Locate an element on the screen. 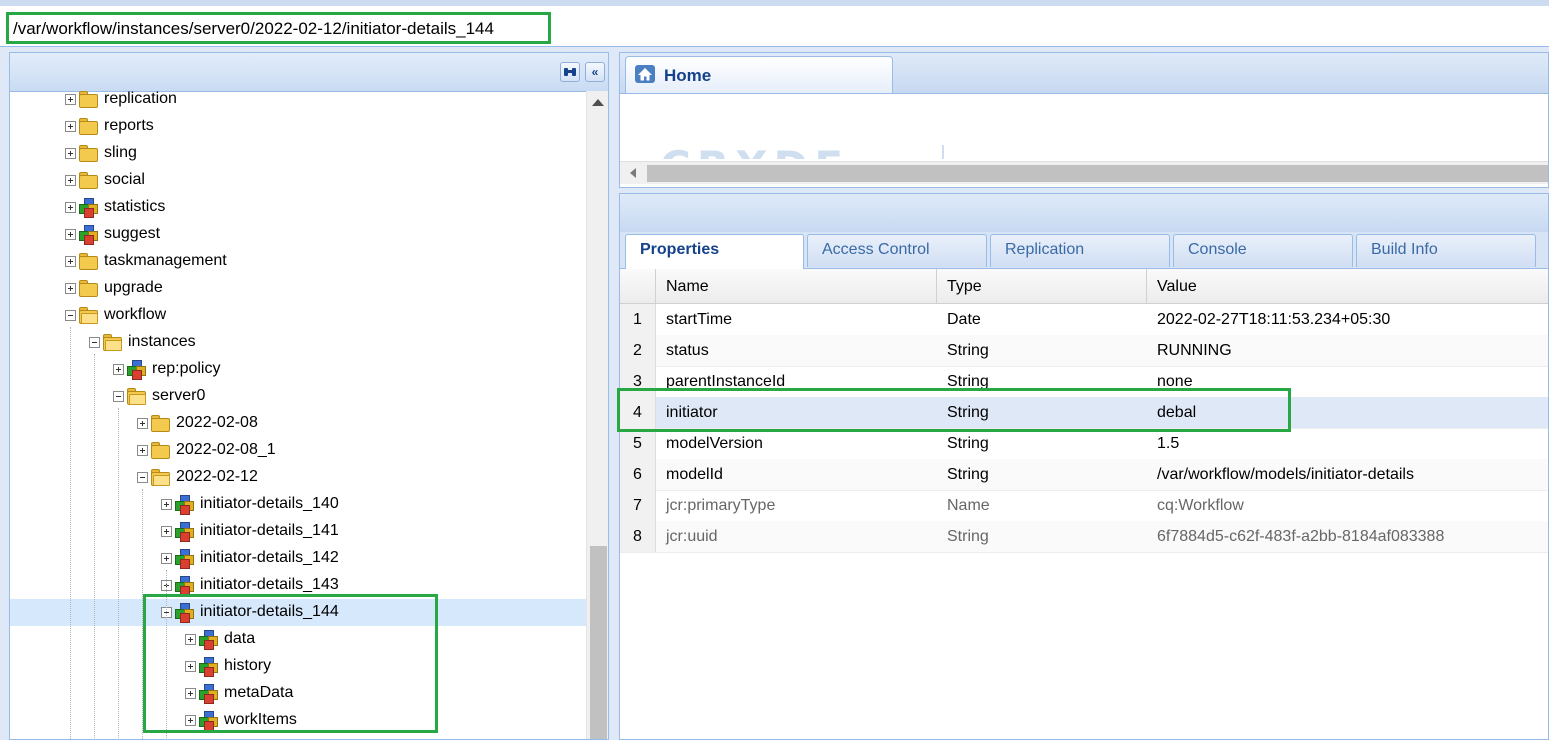  property-name: modelVersion is located at coordinates (714, 444).